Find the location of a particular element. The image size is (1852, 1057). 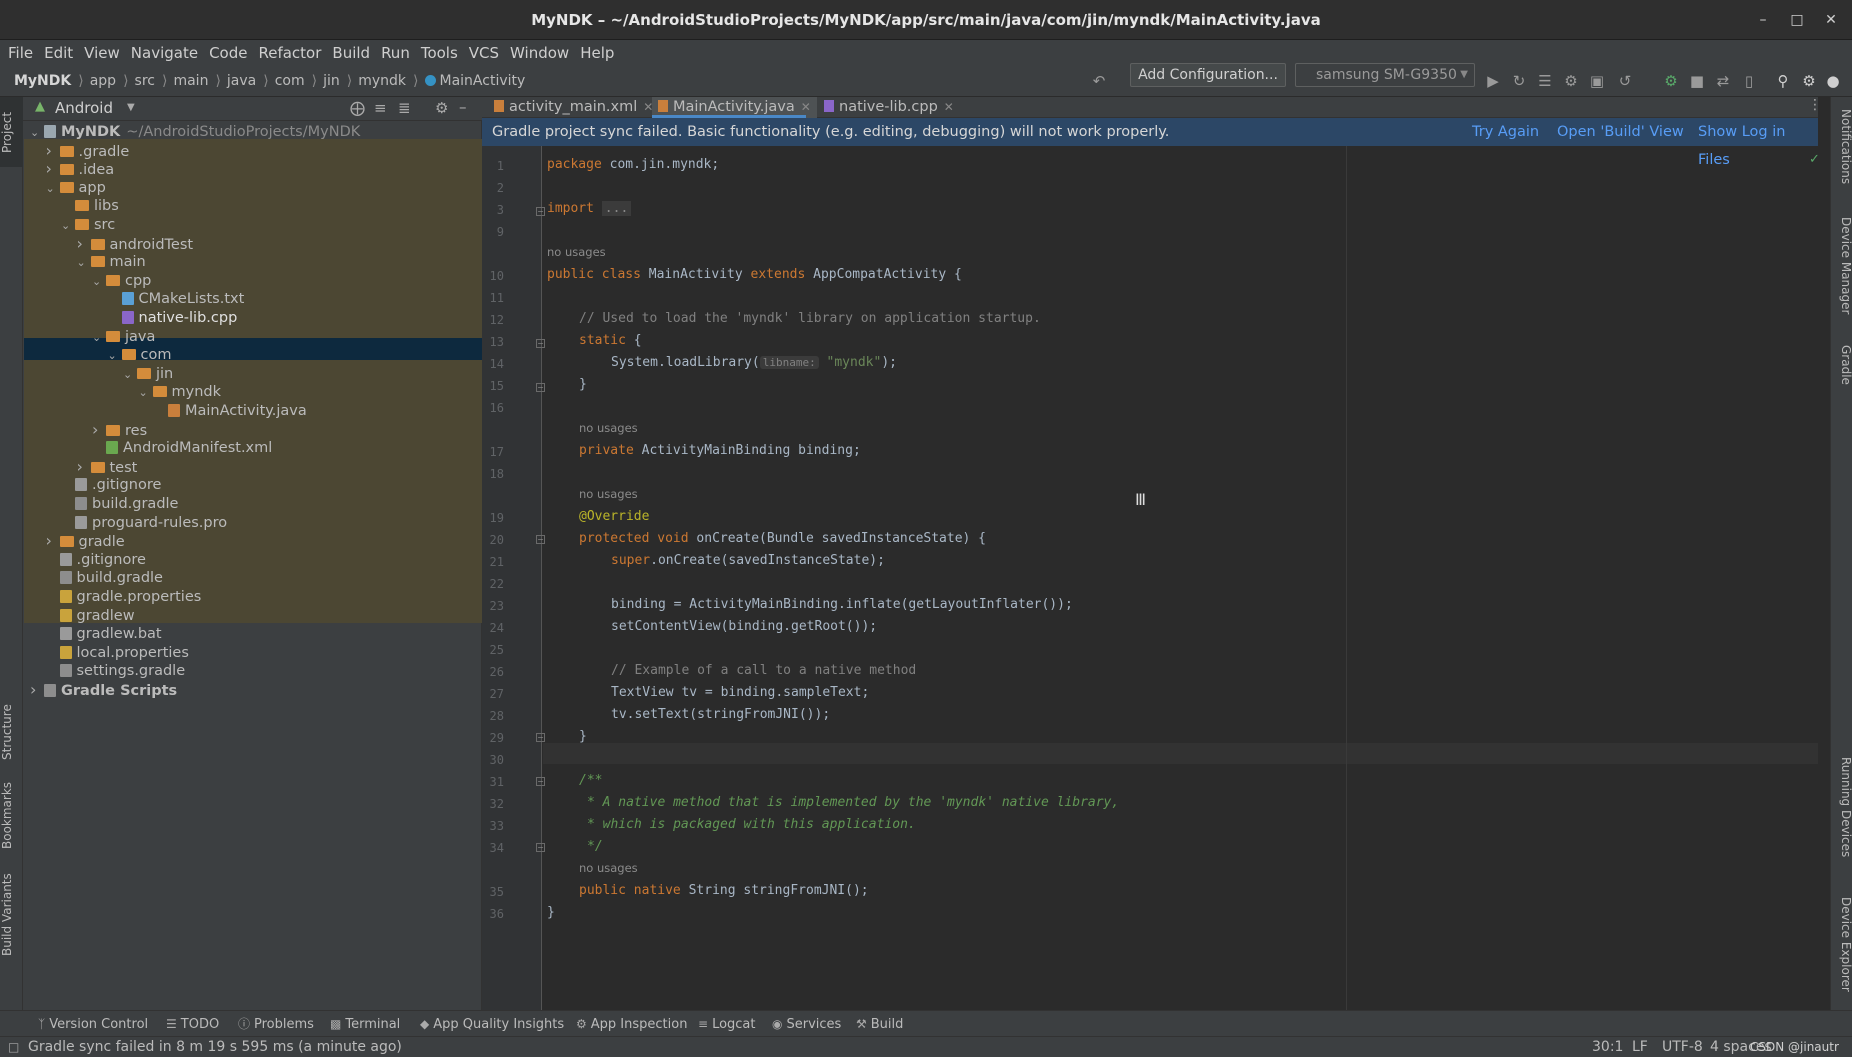

more-icon: ⋮ is located at coordinates (1815, 105).